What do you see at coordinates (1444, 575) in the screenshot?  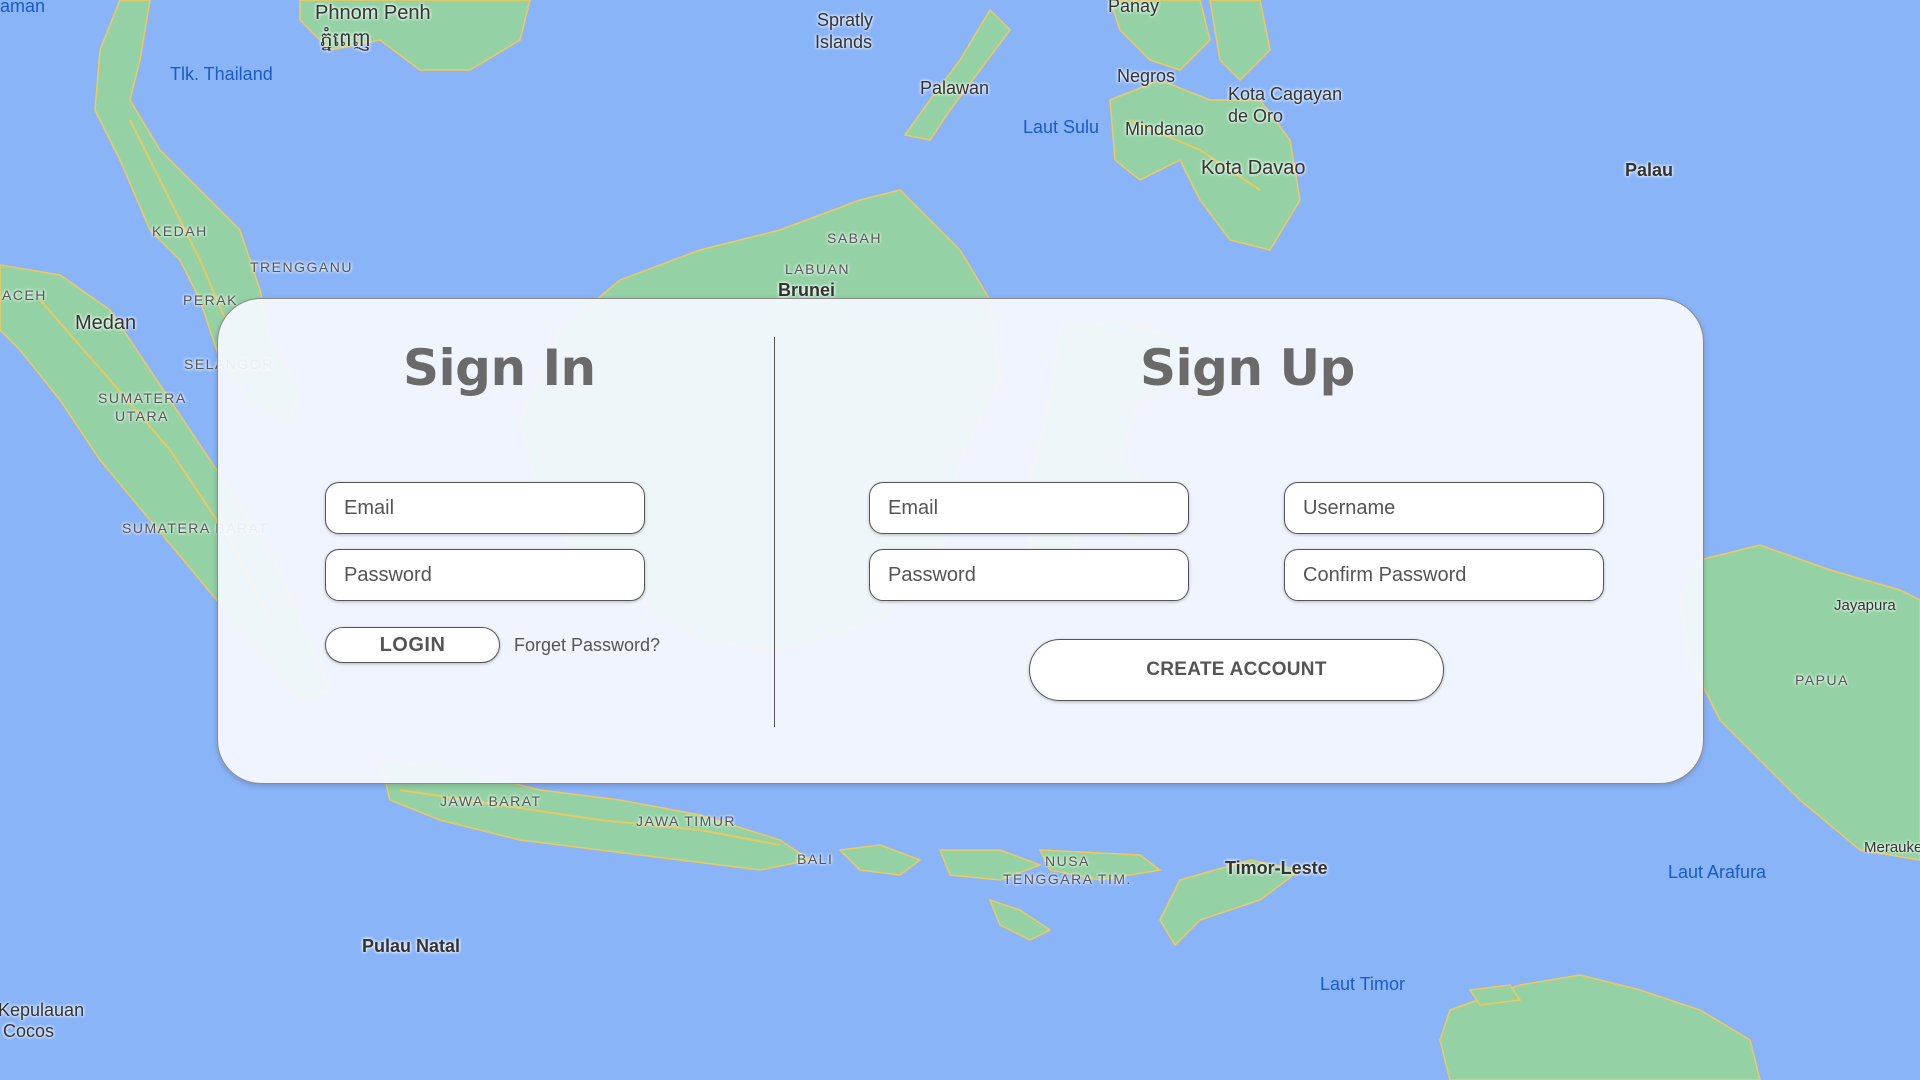 I see `sign-up-confirm-password-input` at bounding box center [1444, 575].